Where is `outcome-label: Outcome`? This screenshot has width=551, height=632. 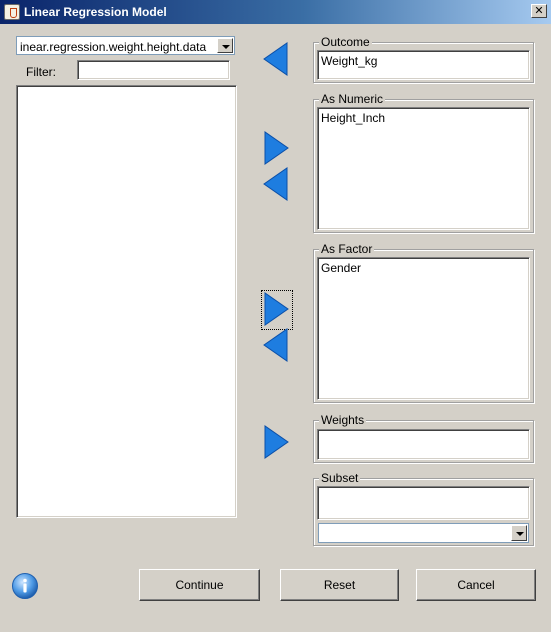
outcome-label: Outcome is located at coordinates (345, 42).